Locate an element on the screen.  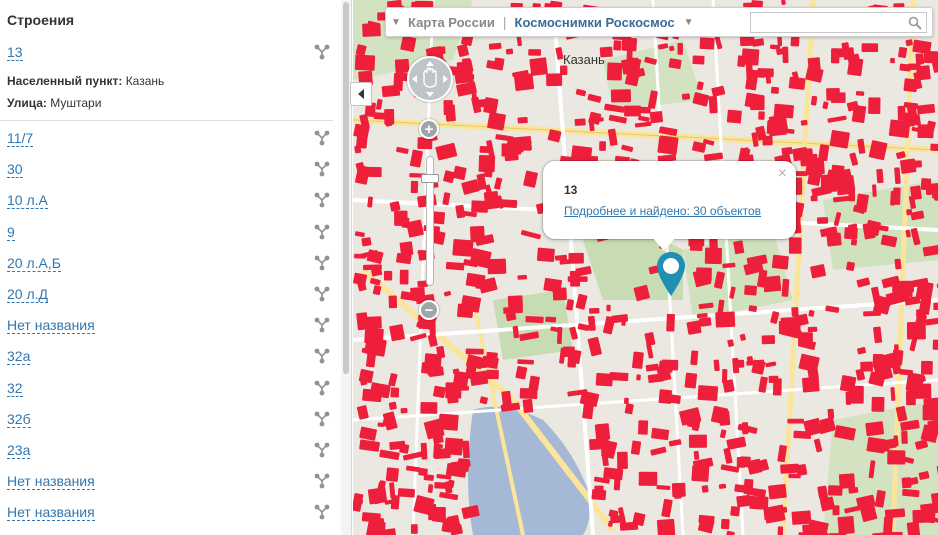
sidebar-title: Строения is located at coordinates (41, 20).